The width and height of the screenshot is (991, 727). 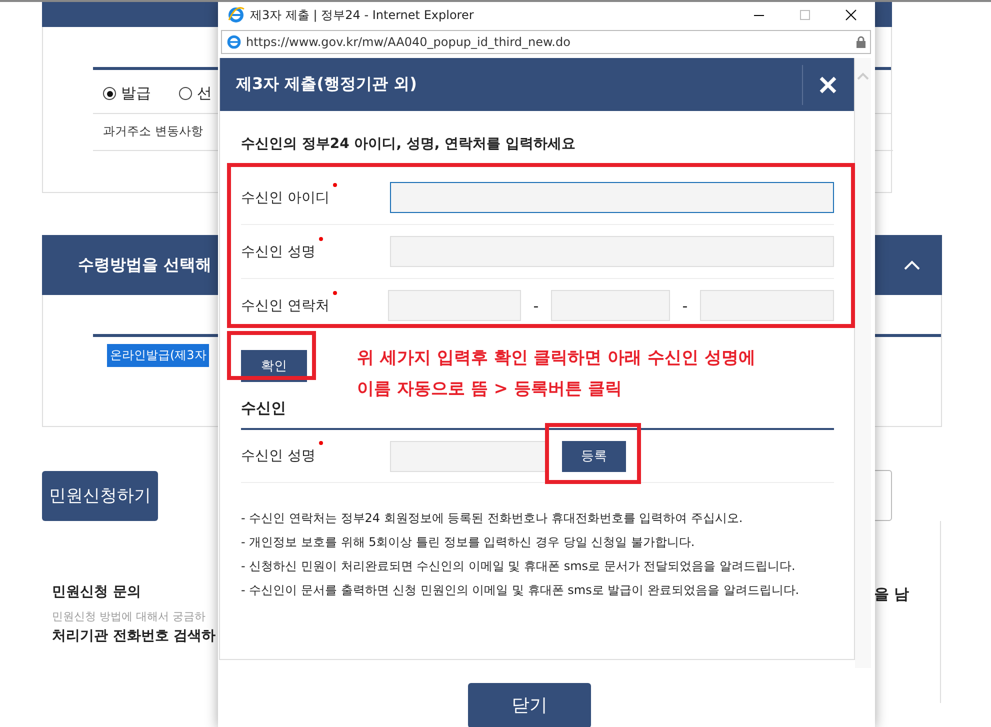 I want to click on register-button: 등록, so click(x=594, y=456).